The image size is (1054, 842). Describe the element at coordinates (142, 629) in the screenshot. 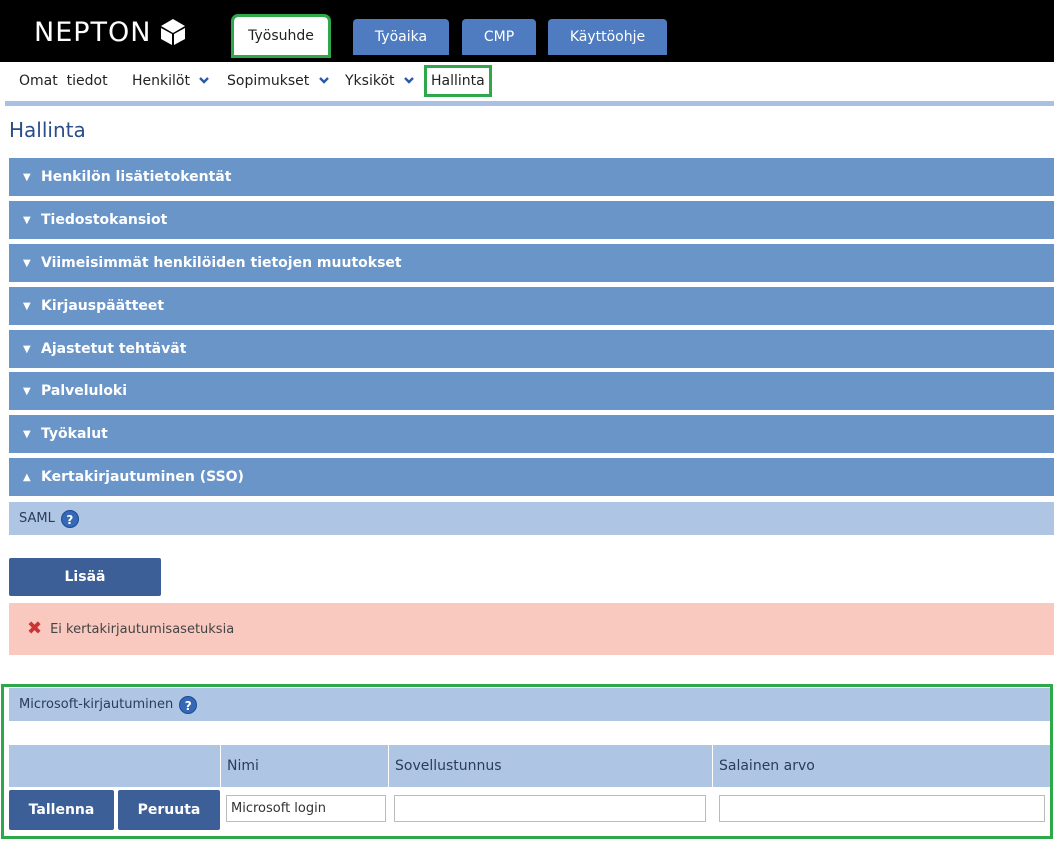

I see `error-message-text: Ei kertakirjautumisasetuksia` at that location.